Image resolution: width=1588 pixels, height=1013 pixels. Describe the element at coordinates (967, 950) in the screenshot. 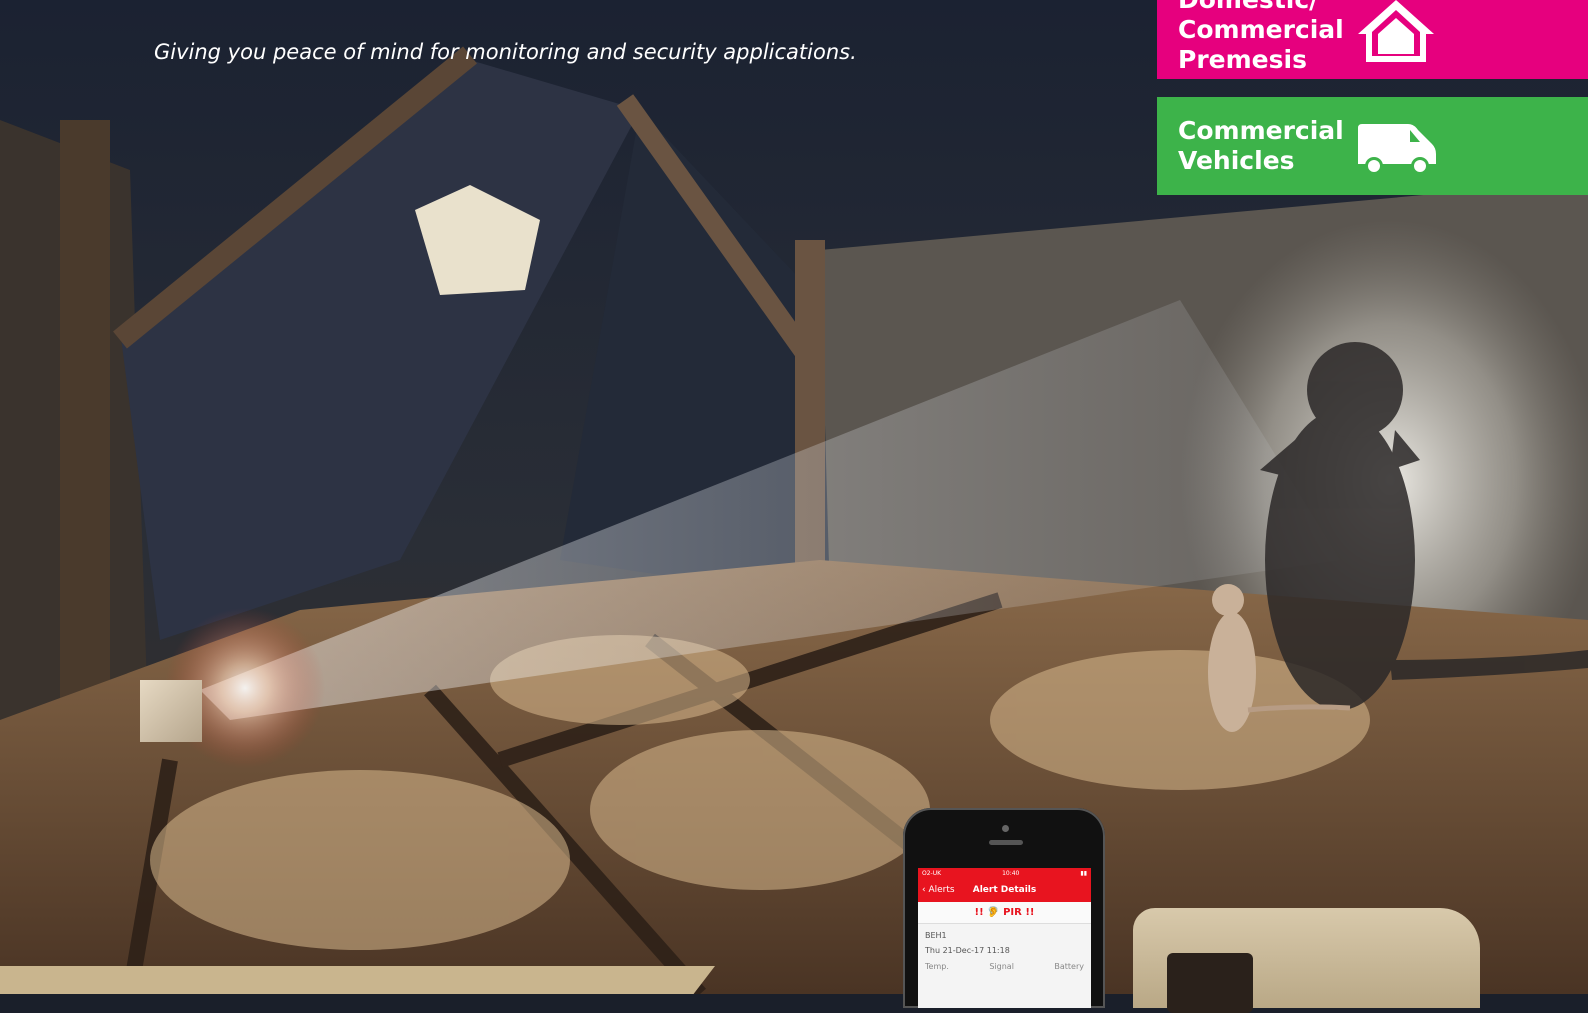

I see `alert-timestamp: Thu 21-Dec-17 11:18` at that location.